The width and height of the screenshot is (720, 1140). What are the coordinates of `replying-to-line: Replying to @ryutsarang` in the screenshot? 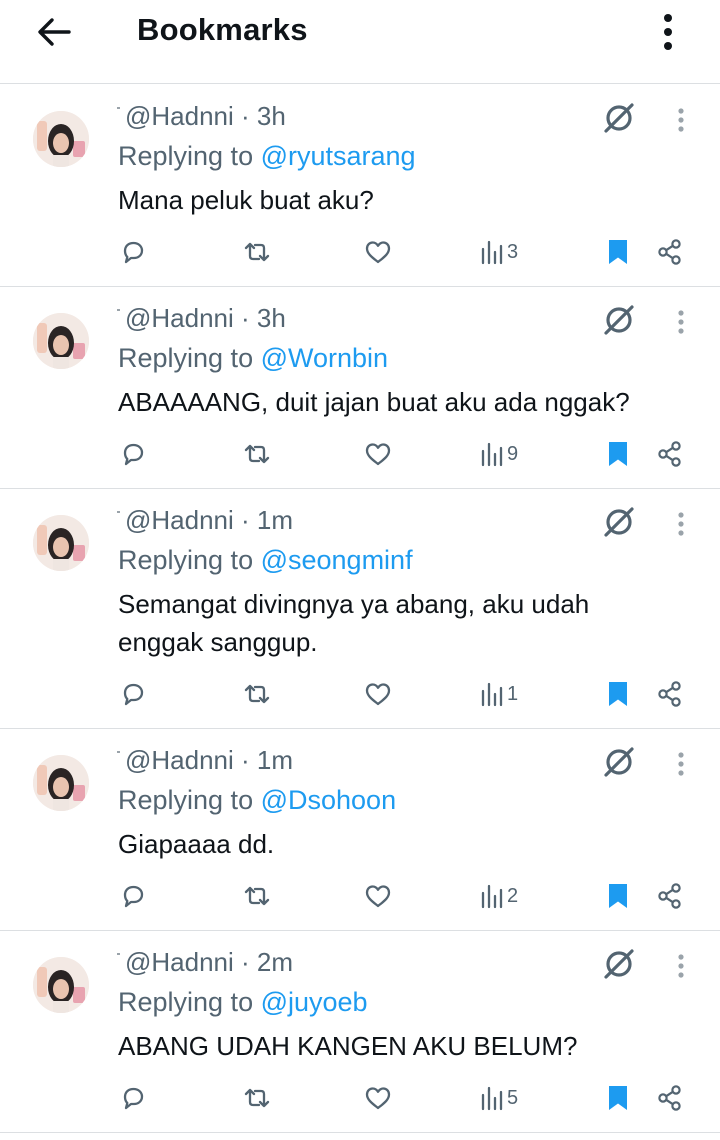 It's located at (267, 156).